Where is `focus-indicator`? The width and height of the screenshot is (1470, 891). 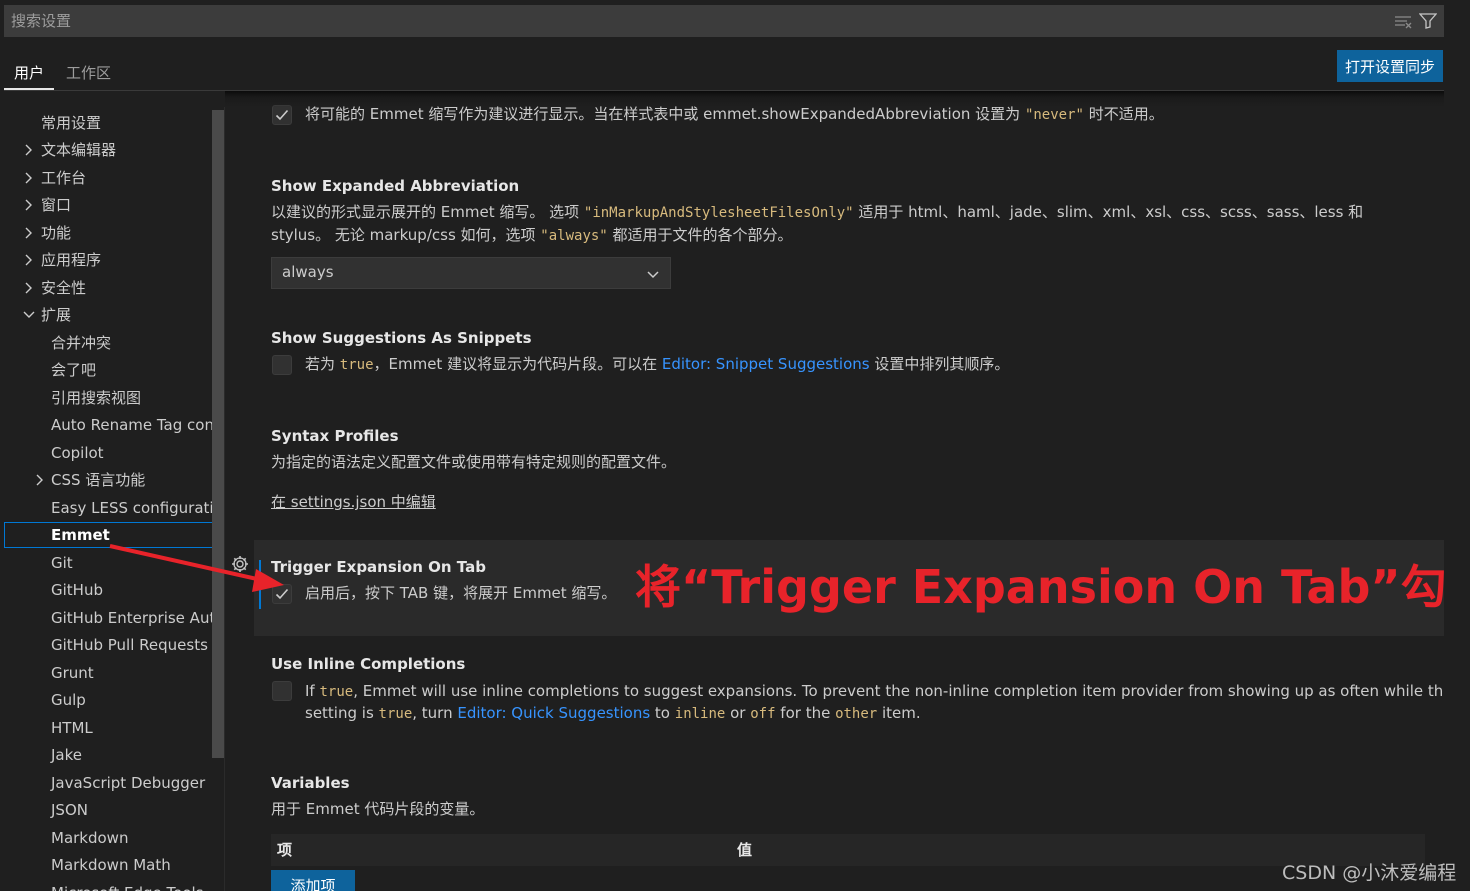
focus-indicator is located at coordinates (260, 584).